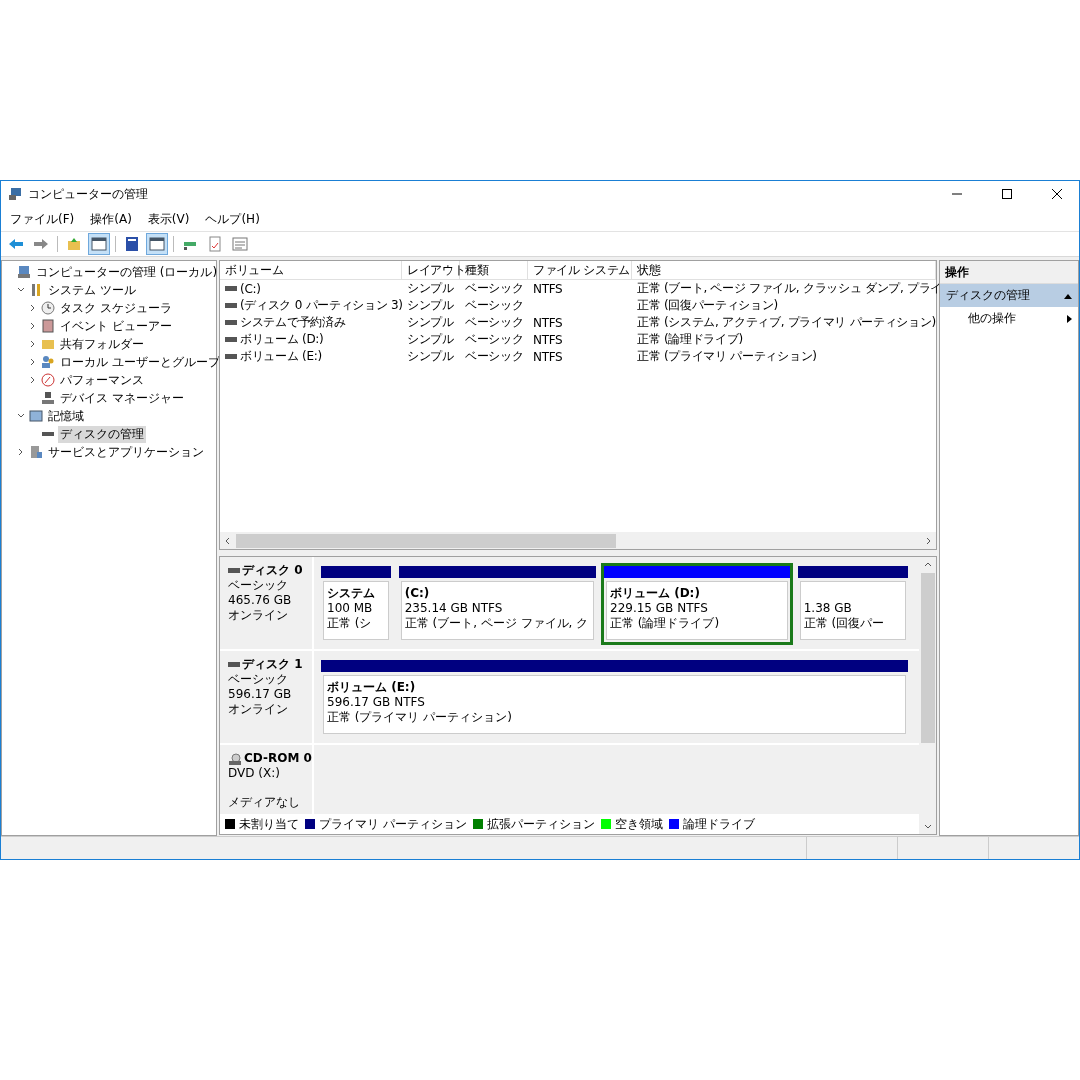 This screenshot has width=1080, height=1080. Describe the element at coordinates (36, 290) in the screenshot. I see `tools-icon` at that location.